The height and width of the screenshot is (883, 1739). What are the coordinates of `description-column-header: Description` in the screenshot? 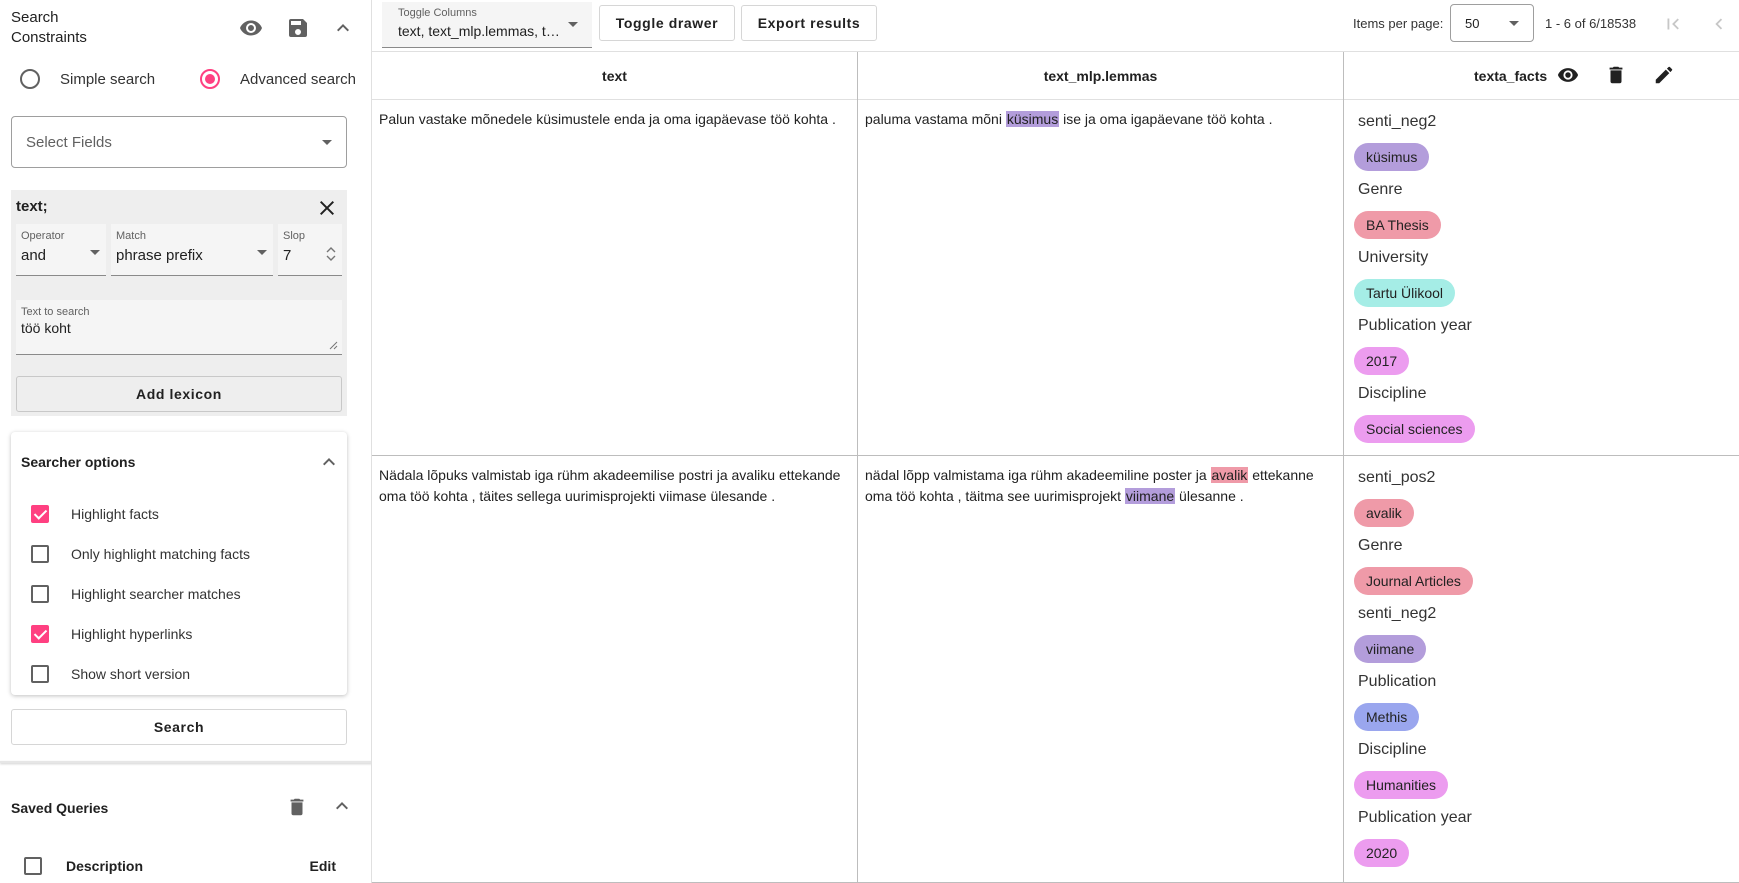 It's located at (105, 866).